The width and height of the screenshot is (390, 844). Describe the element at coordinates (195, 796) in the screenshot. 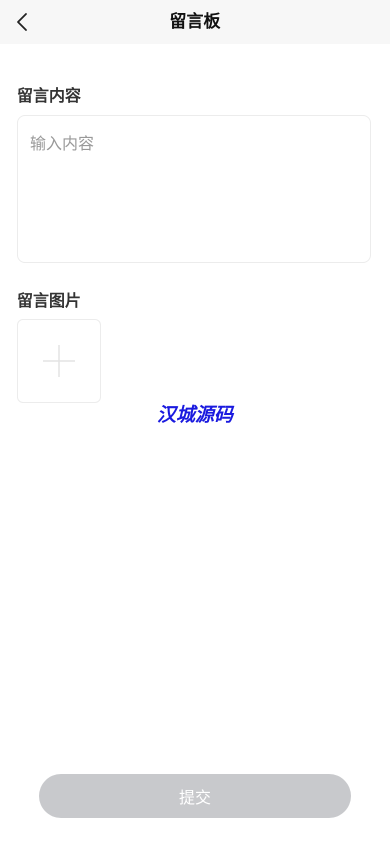

I see `submit-button: 提交` at that location.